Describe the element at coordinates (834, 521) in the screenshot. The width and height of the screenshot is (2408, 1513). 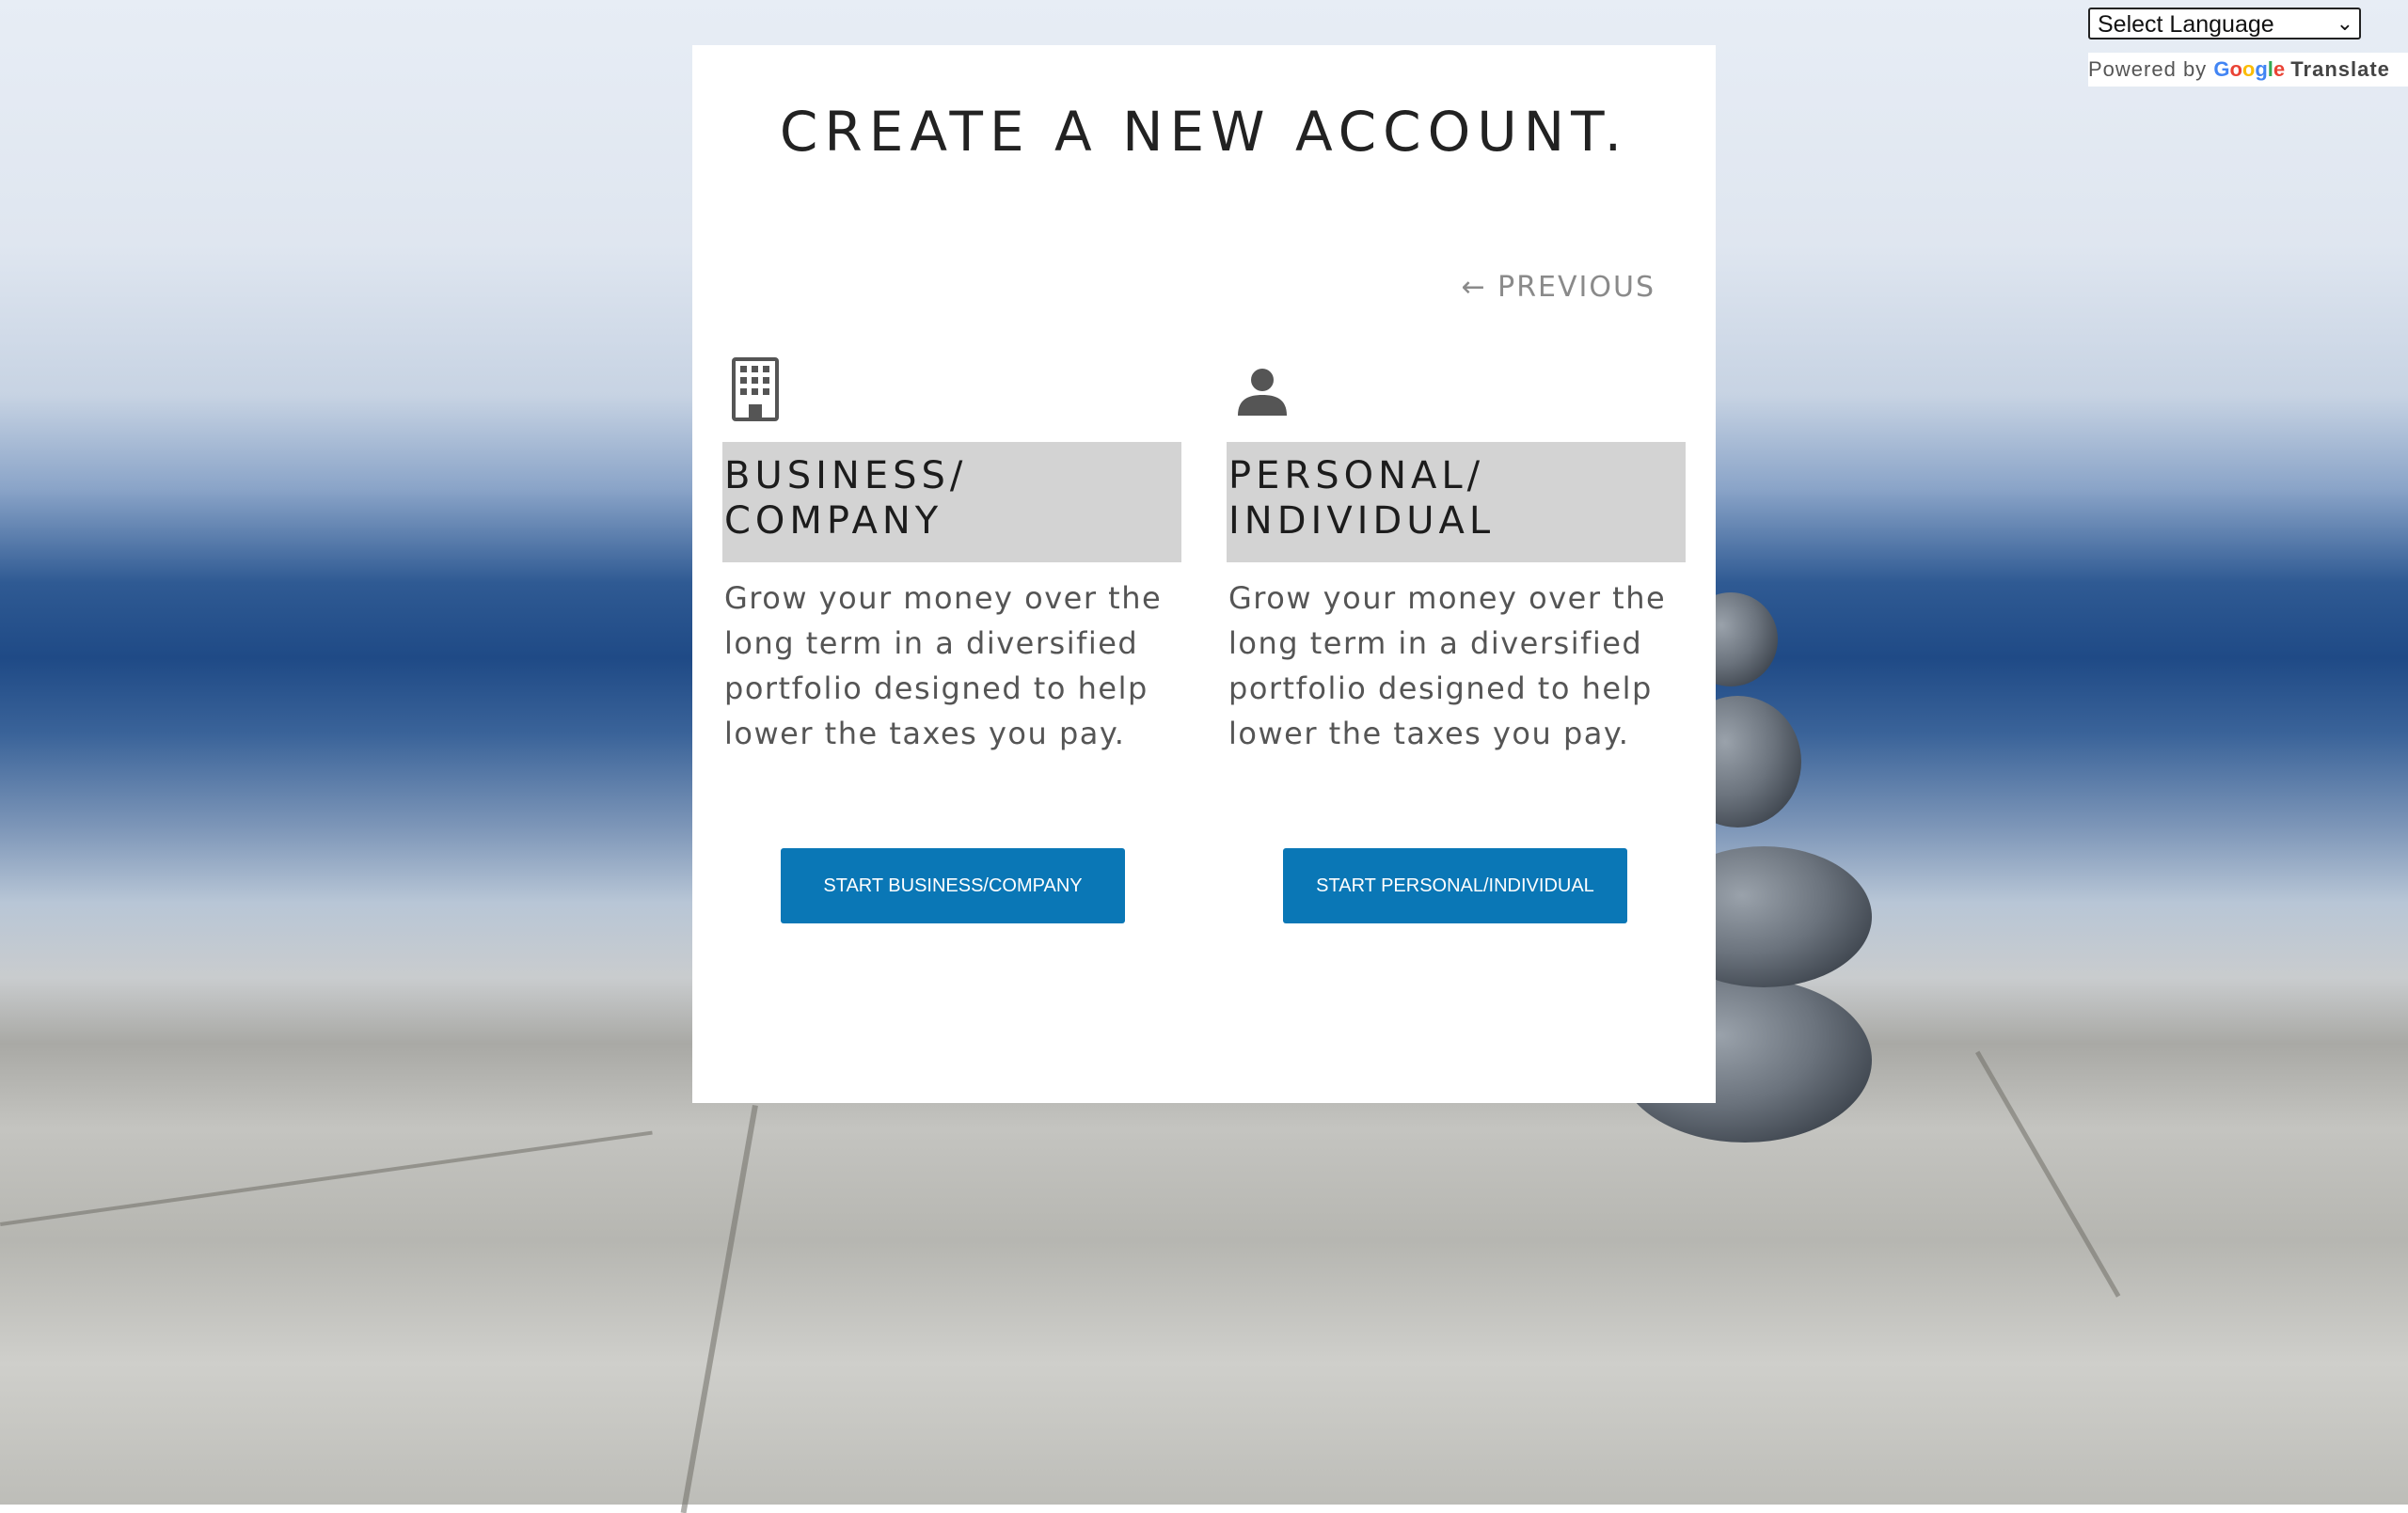
I see `business-heading-line2: COMPANY` at that location.